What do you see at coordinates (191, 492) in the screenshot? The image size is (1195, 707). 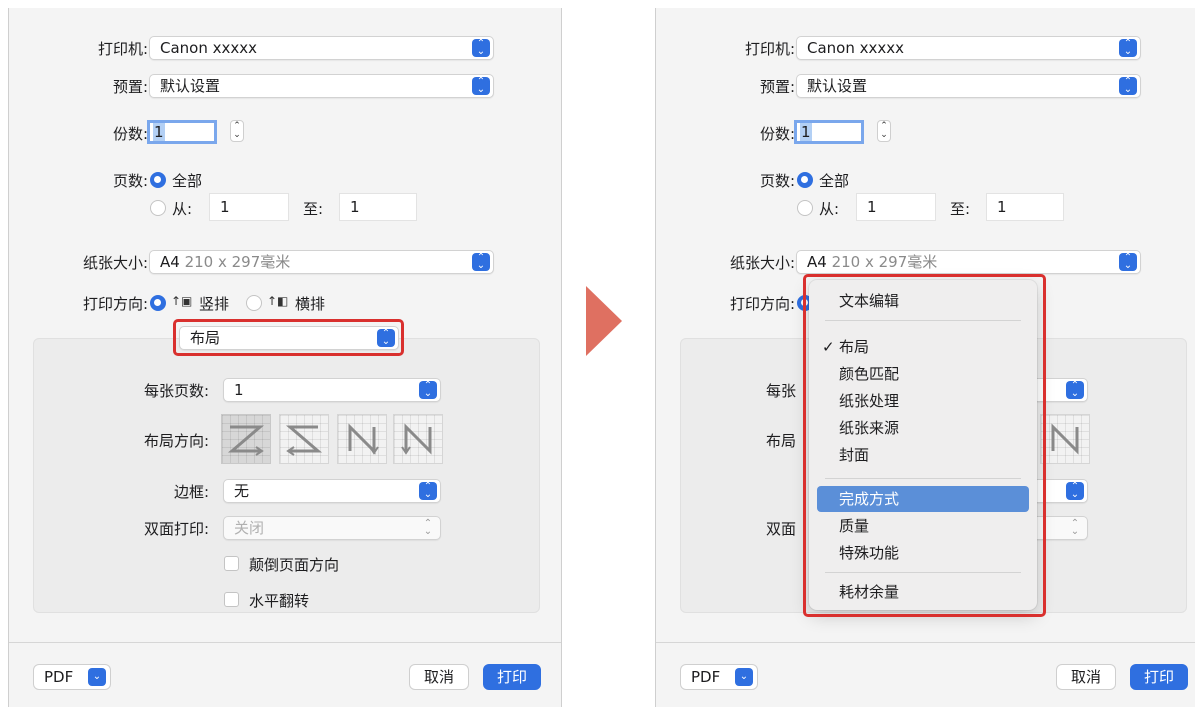 I see `border-label: 边框:` at bounding box center [191, 492].